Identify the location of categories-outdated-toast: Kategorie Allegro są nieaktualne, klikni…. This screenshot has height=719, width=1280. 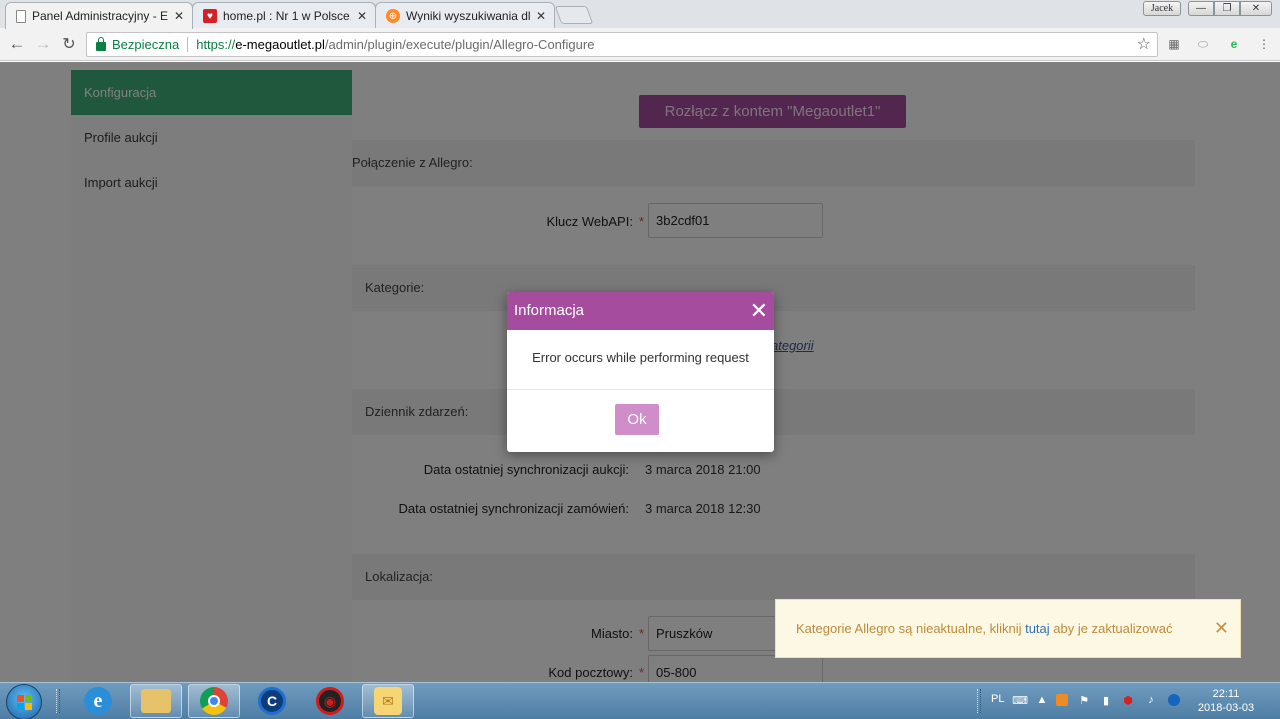
(1008, 628).